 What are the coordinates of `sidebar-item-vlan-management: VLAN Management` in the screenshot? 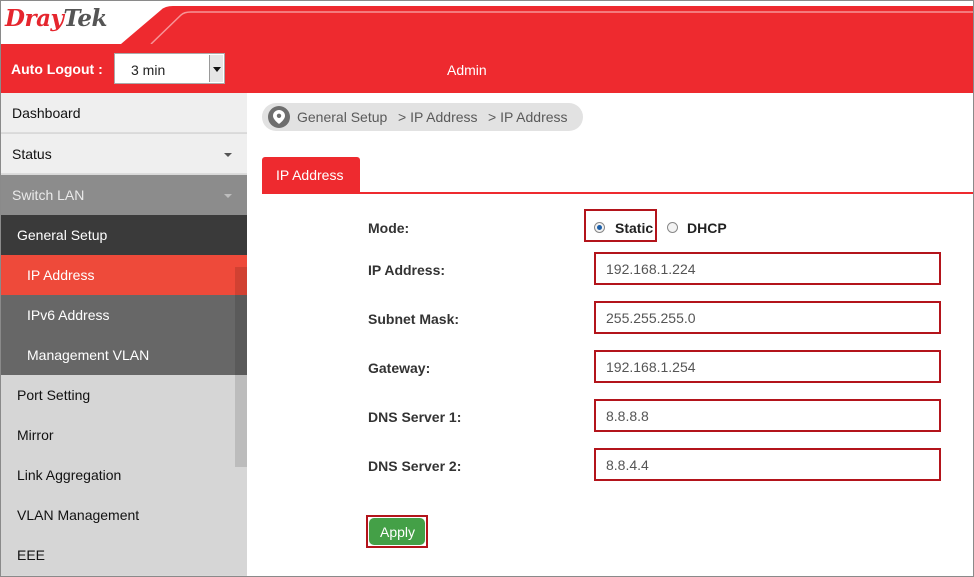 It's located at (124, 515).